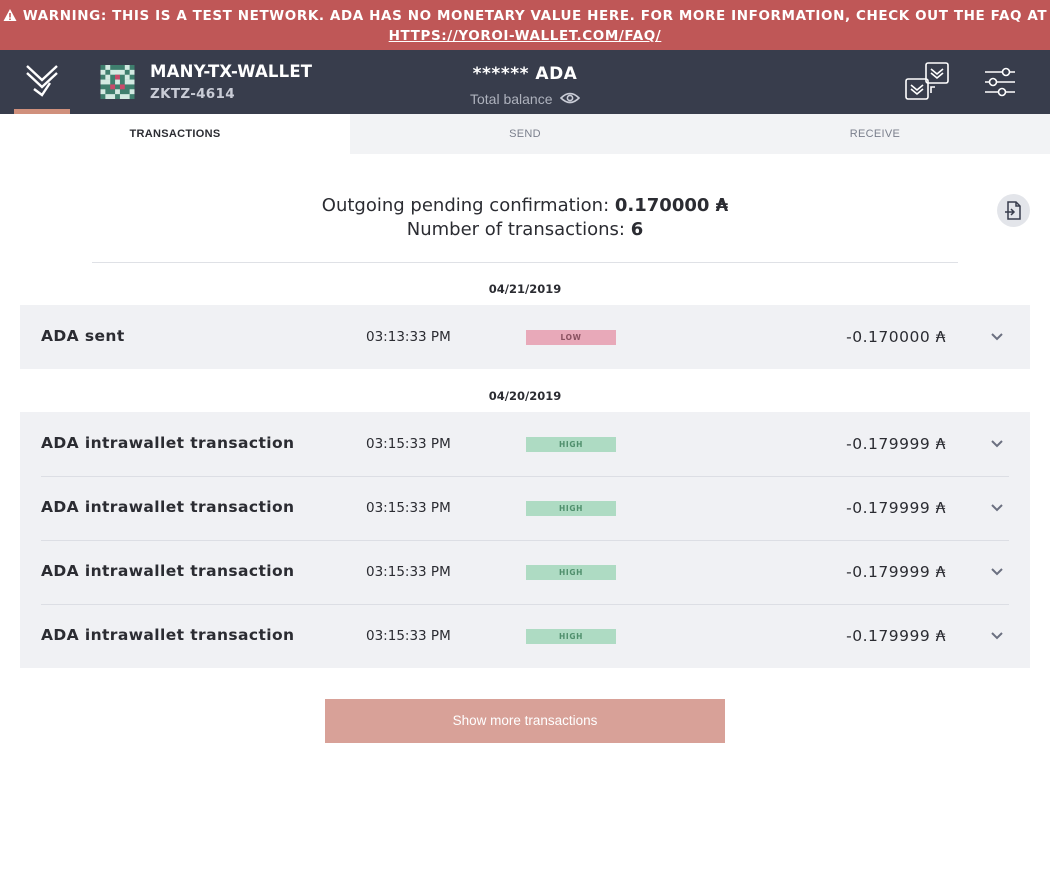 The image size is (1050, 888). I want to click on faq-link: HTTPS://YOROI-WALLET.COM/FAQ/, so click(525, 36).